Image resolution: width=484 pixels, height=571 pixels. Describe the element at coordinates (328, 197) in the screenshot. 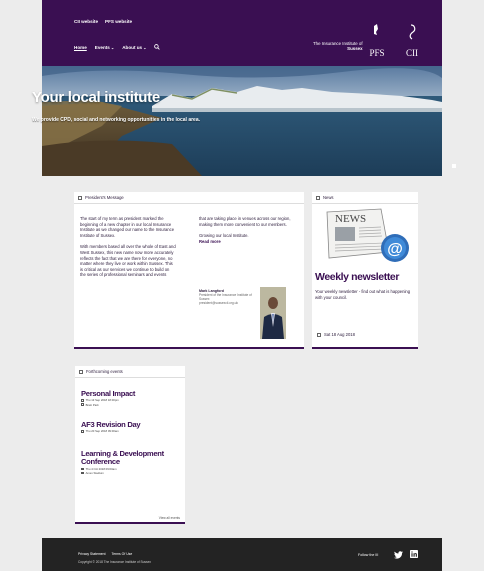

I see `news-heading: News` at that location.